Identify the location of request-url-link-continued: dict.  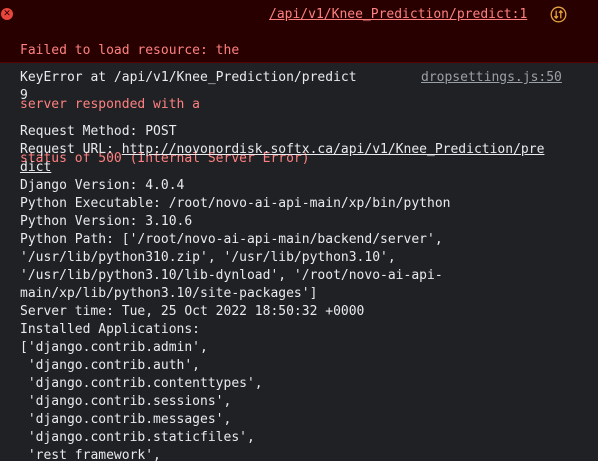
(35, 167).